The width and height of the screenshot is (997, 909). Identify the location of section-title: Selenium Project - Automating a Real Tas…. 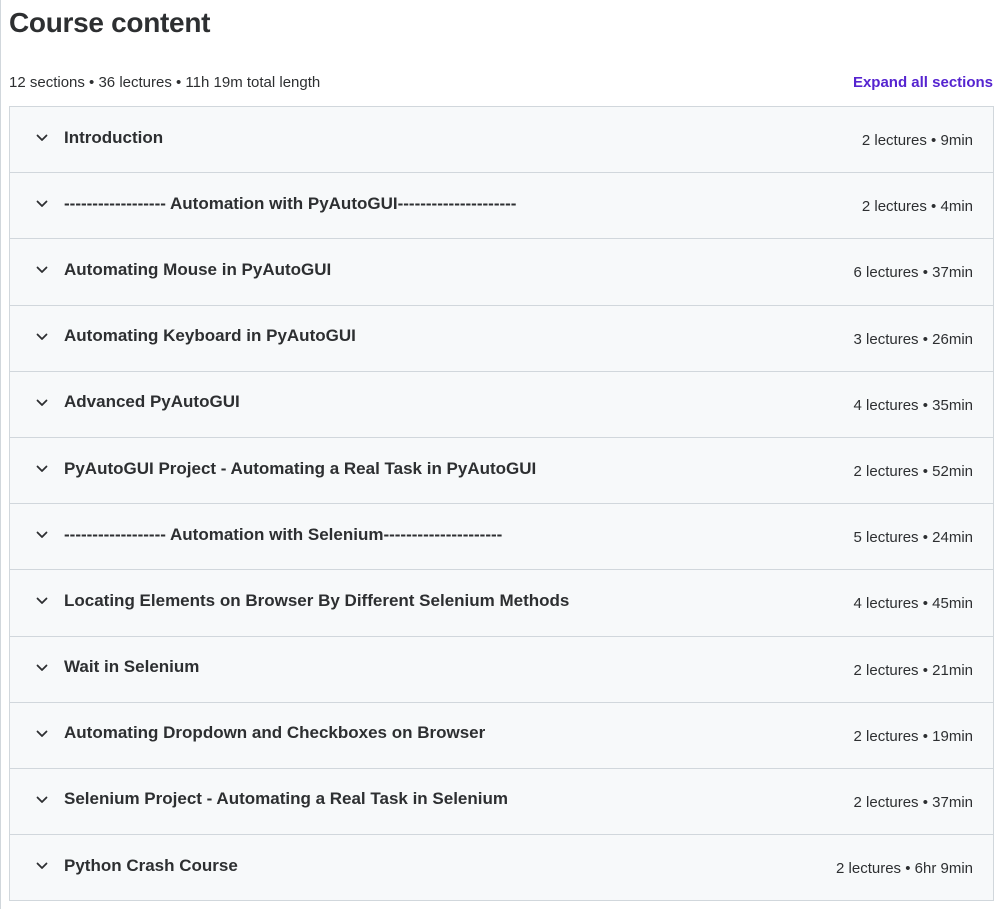
(286, 799).